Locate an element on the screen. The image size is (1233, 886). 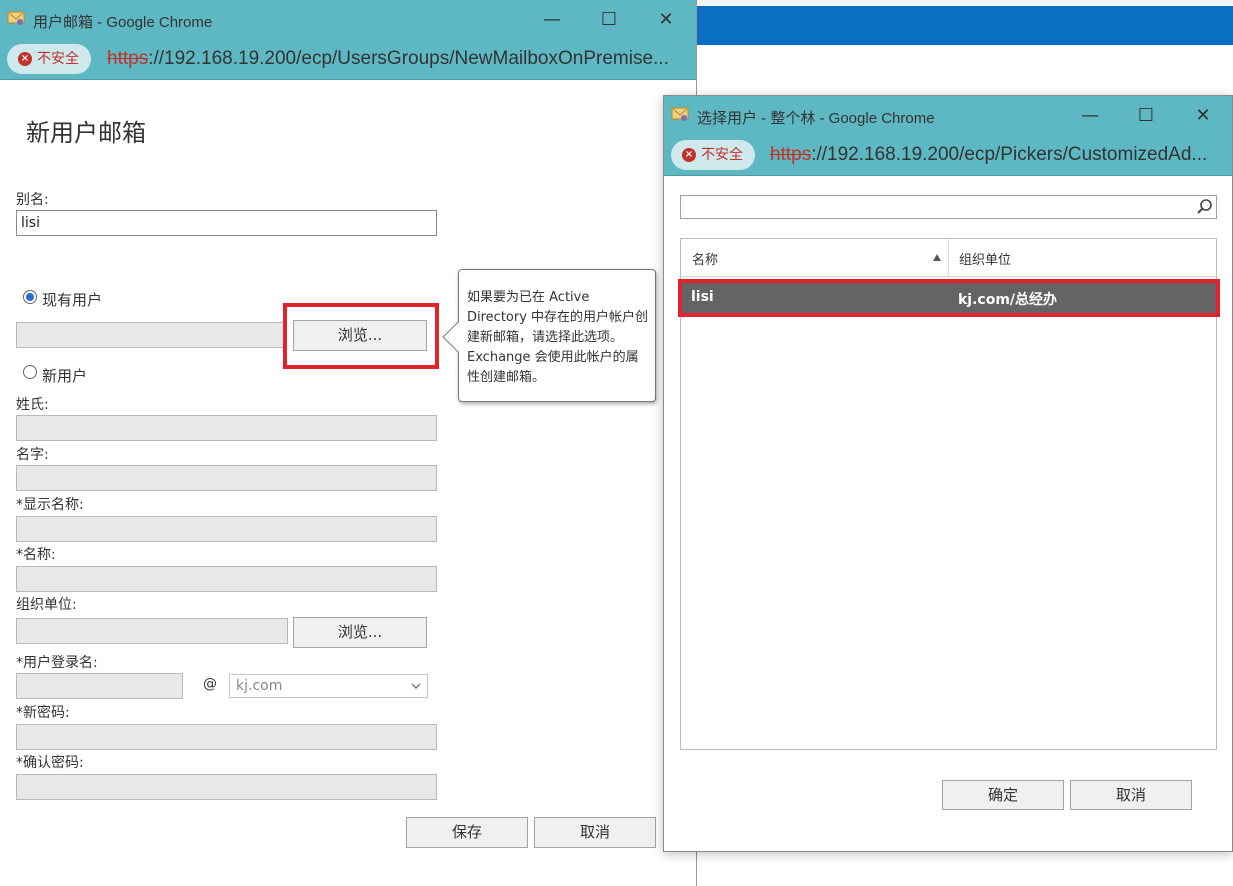
ou-field is located at coordinates (152, 631).